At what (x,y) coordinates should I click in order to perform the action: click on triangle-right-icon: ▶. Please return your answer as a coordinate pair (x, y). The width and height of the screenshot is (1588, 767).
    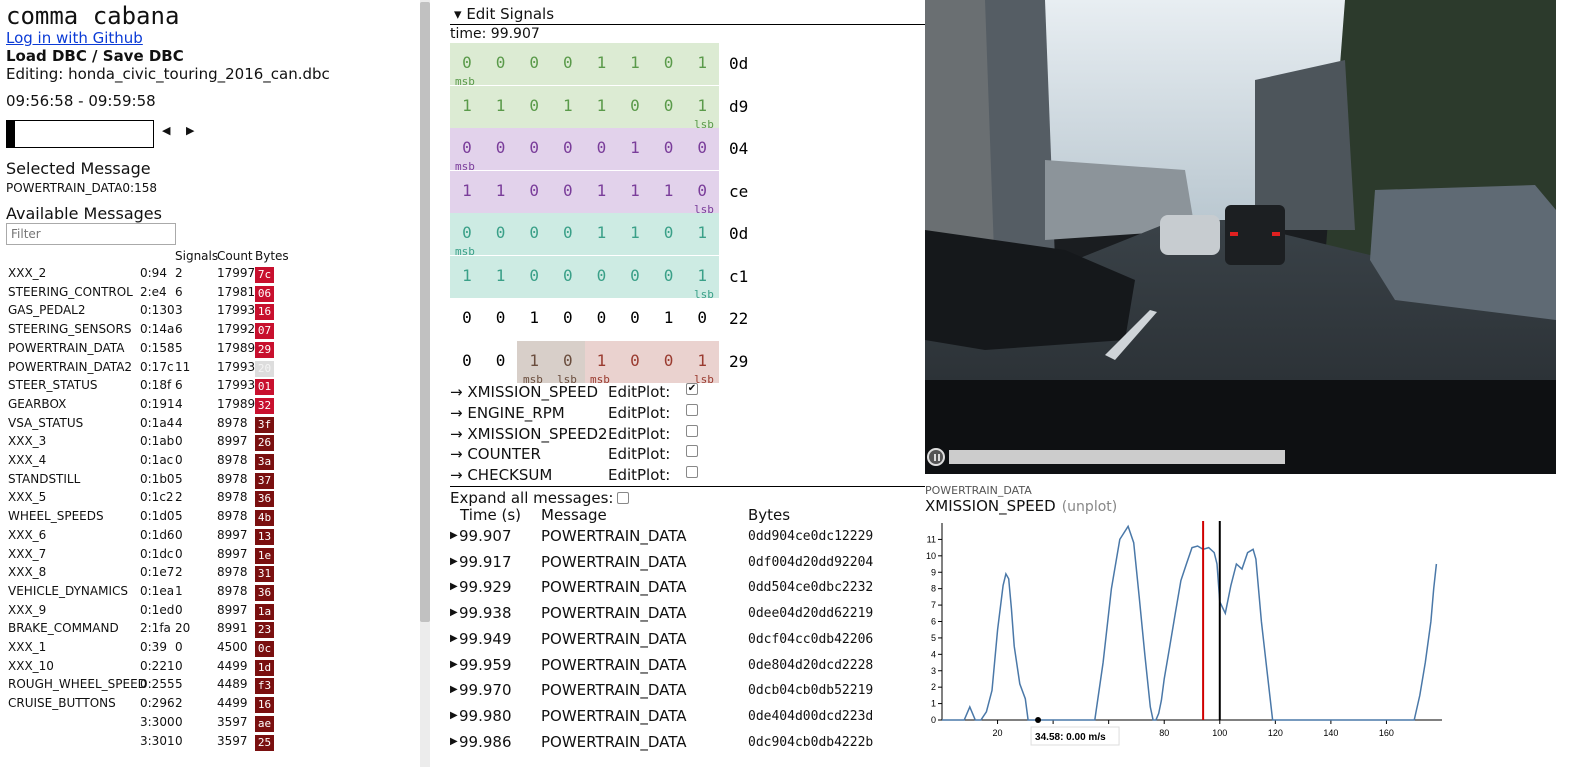
    Looking at the image, I should click on (190, 130).